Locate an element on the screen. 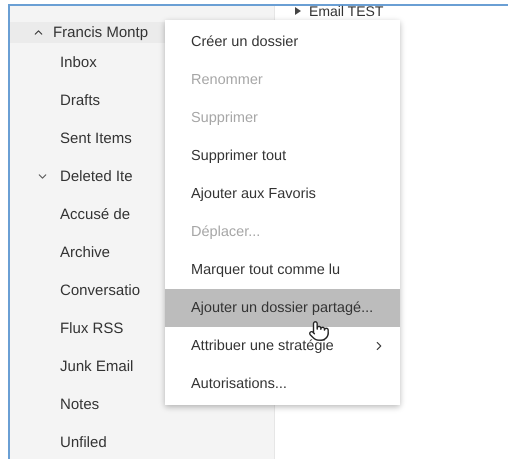 The image size is (508, 459). folder-item: Inbox is located at coordinates (78, 62).